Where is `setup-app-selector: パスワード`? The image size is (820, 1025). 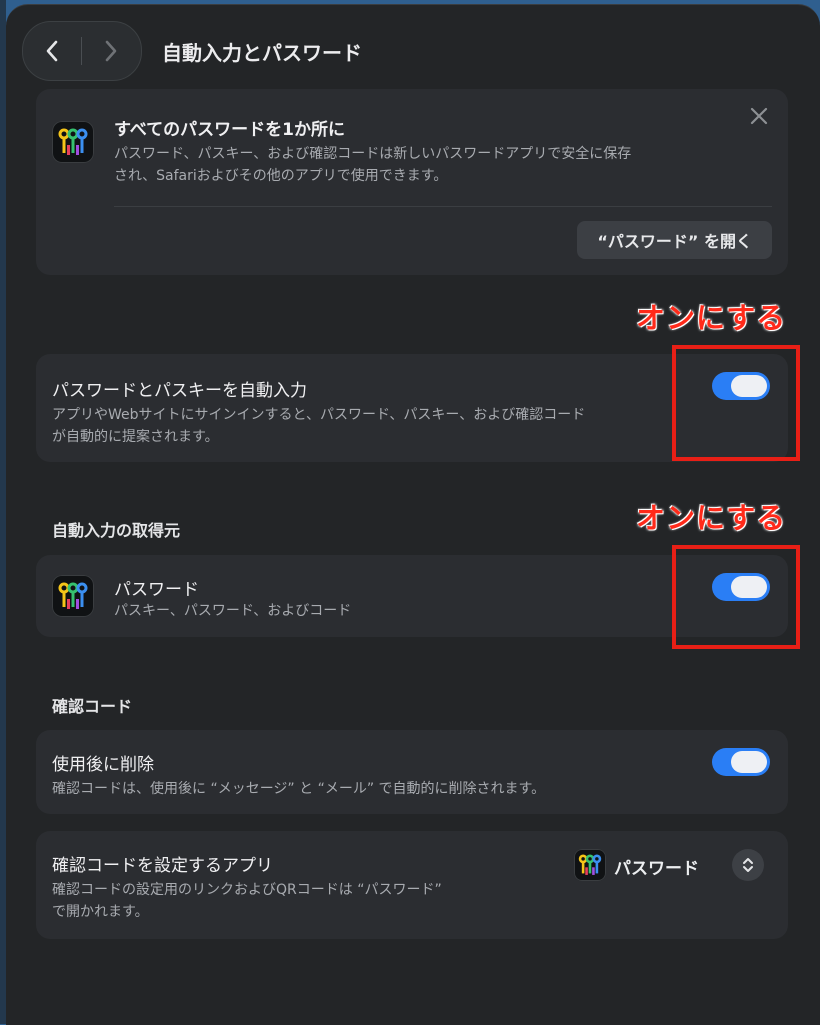
setup-app-selector: パスワード is located at coordinates (674, 865).